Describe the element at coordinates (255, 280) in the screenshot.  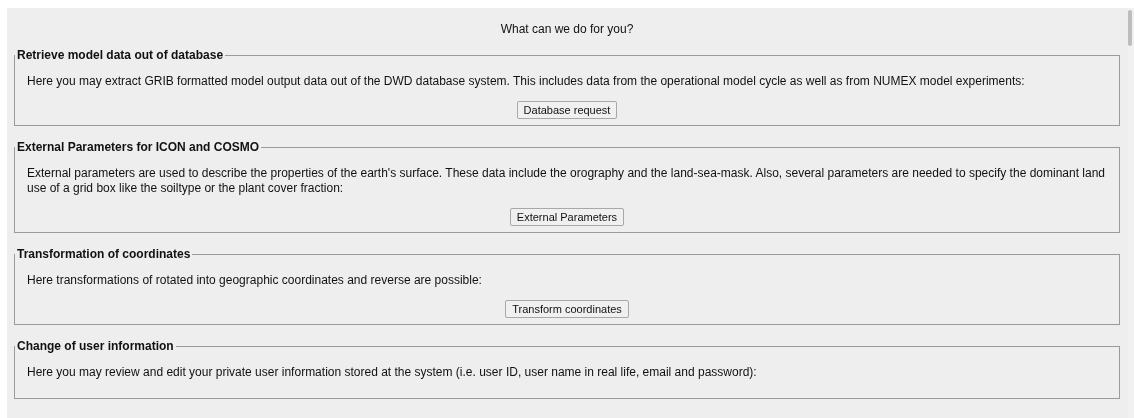
I see `section-description: Here transformations of rotated into geographic coordinates and reverse are possible:` at that location.